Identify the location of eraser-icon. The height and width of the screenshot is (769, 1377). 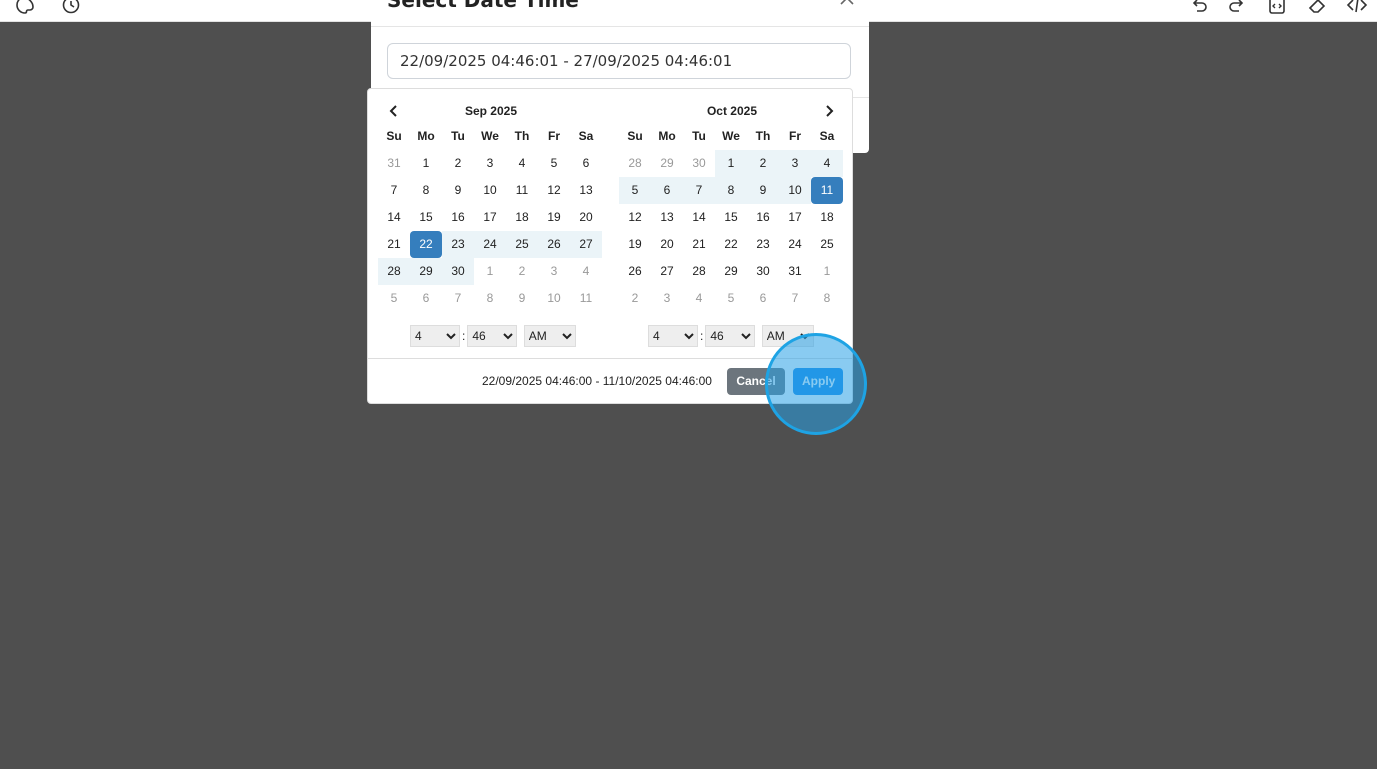
(1317, 8).